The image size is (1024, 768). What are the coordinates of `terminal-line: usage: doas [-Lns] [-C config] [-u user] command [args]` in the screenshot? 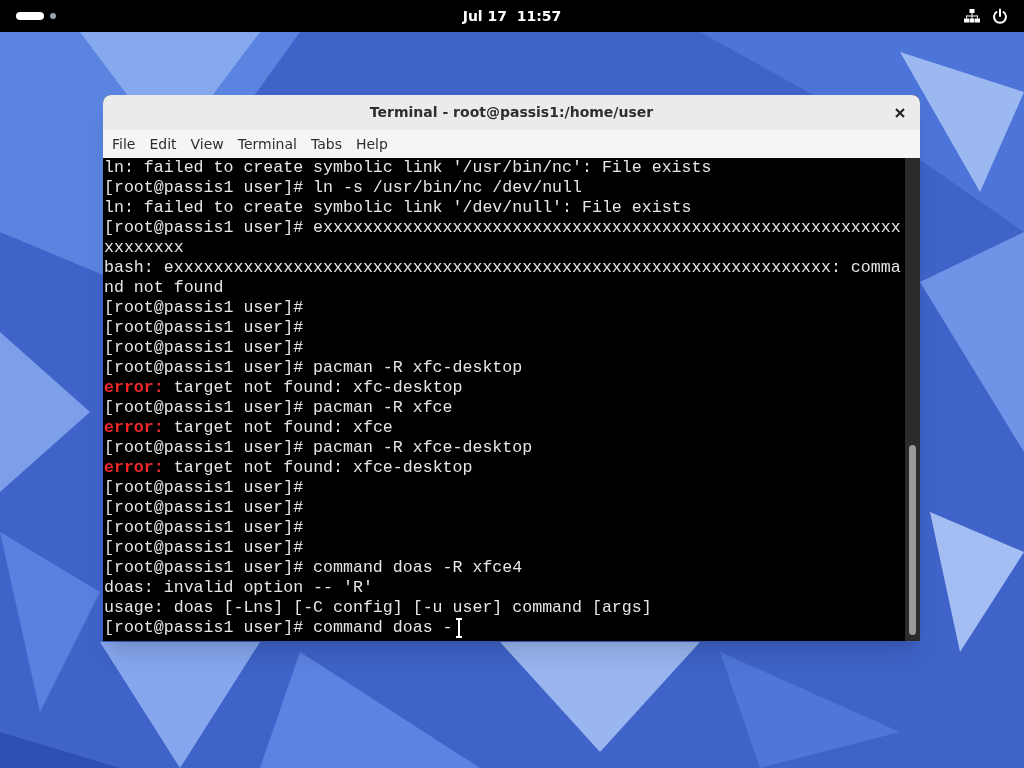 It's located at (378, 608).